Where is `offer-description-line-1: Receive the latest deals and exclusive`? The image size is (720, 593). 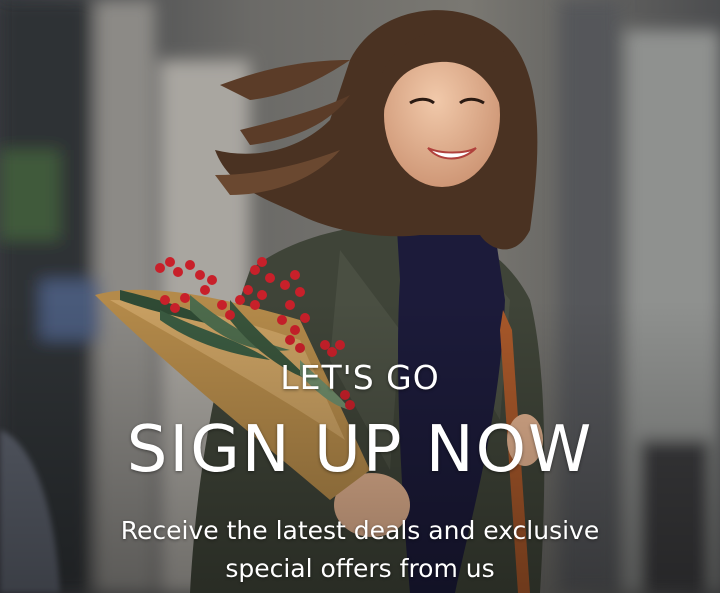 offer-description-line-1: Receive the latest deals and exclusive is located at coordinates (360, 530).